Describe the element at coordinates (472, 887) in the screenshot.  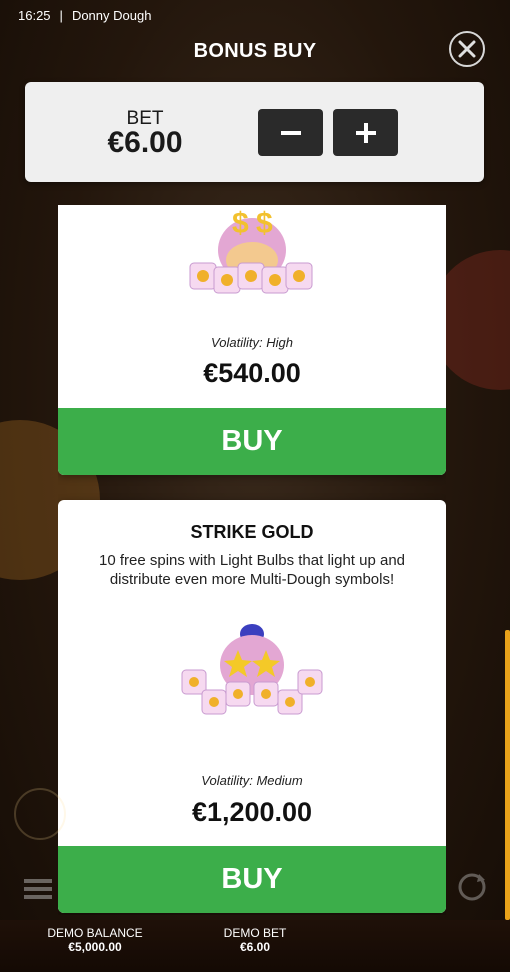
I see `autoplay-icon` at that location.